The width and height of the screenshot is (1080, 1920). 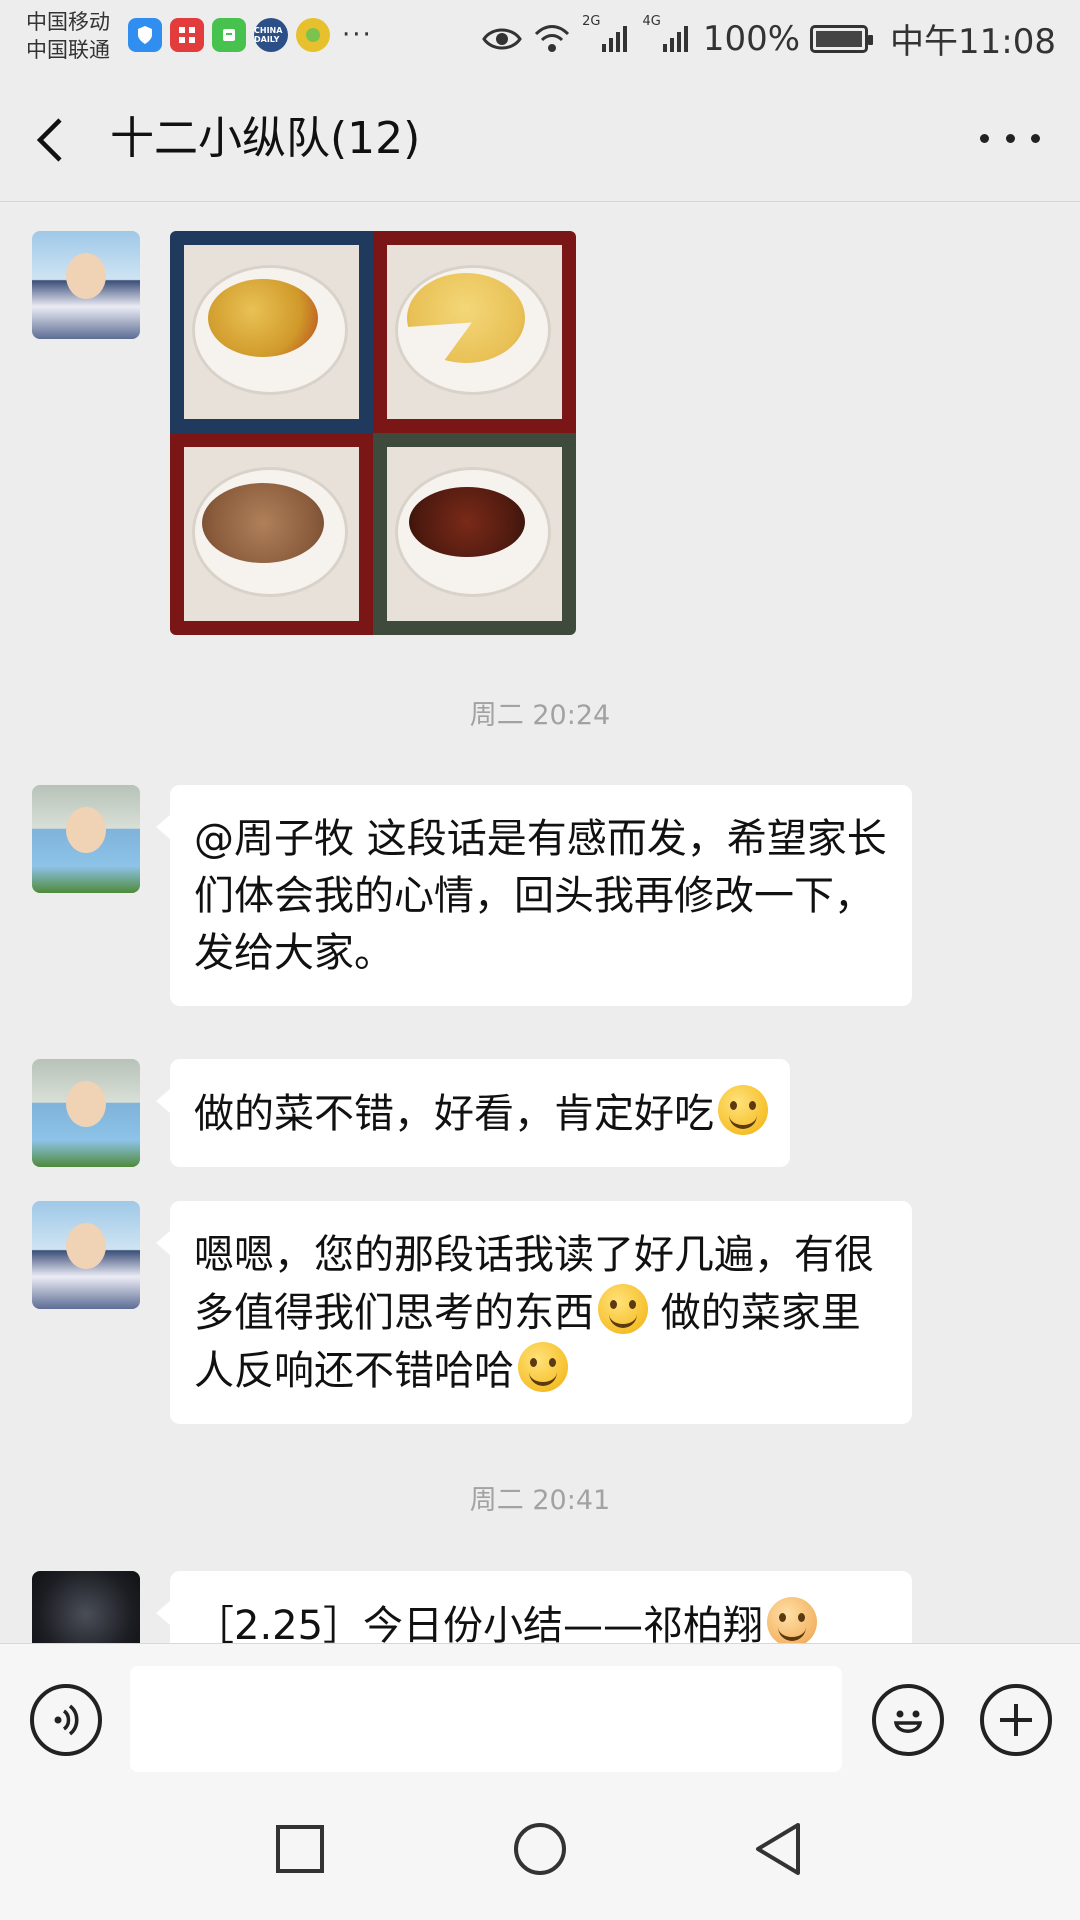 I want to click on message-bubble: ［2.25］今日份小结——祁柏翔, so click(x=534, y=1607).